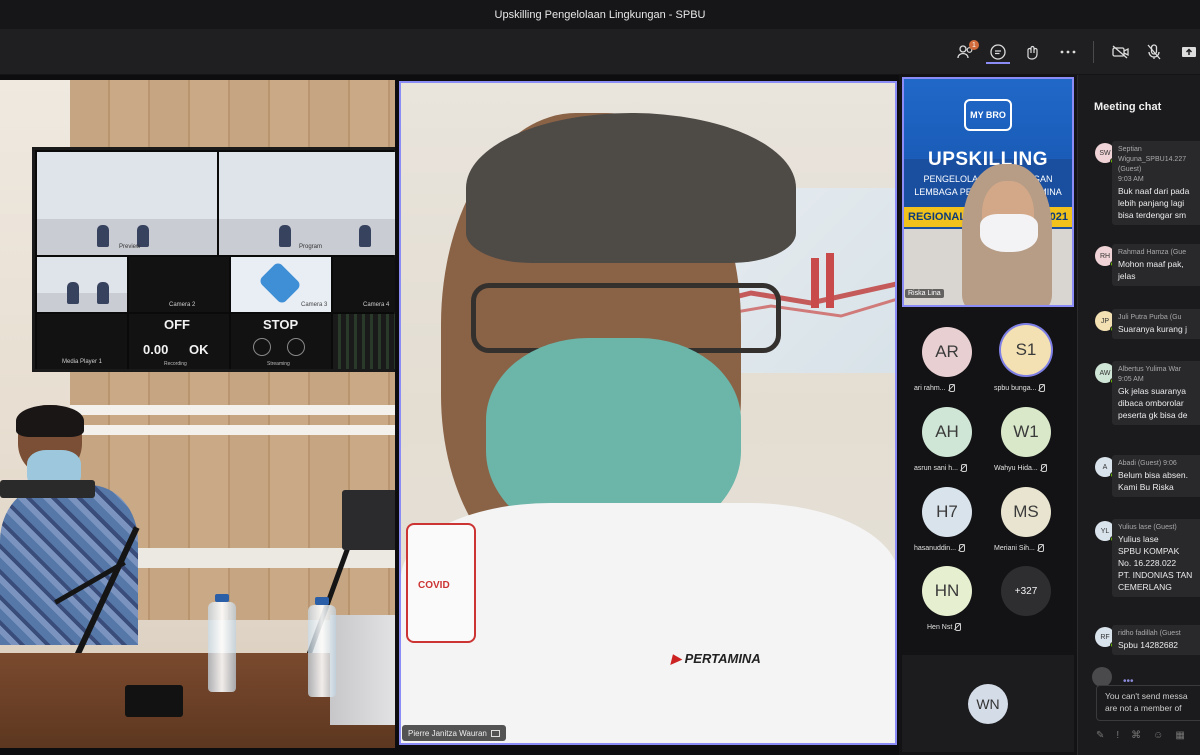 The image size is (1200, 755). I want to click on avatar-initials: RH, so click(1105, 256).